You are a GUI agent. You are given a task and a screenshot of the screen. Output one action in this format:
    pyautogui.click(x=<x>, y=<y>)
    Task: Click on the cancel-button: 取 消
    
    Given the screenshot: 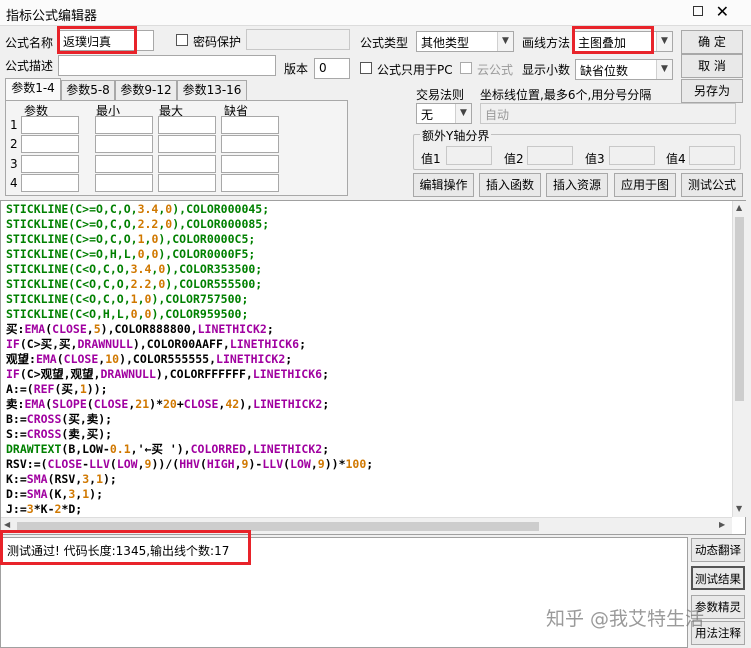 What is the action you would take?
    pyautogui.click(x=712, y=66)
    